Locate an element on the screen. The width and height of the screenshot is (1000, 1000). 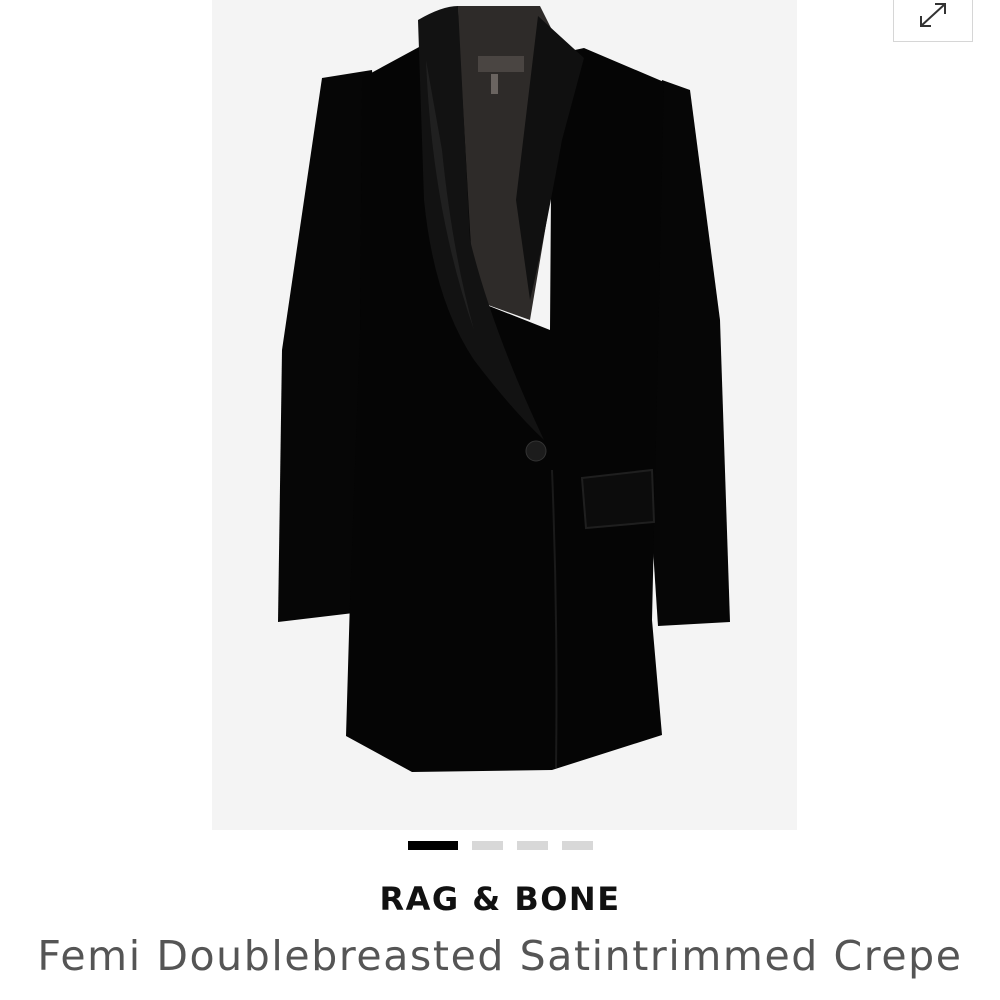
pocket-flap is located at coordinates (618, 499).